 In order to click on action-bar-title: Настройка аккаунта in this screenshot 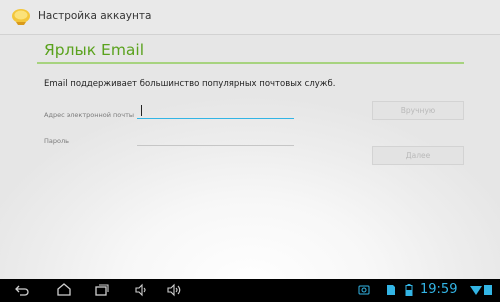, I will do `click(95, 16)`.